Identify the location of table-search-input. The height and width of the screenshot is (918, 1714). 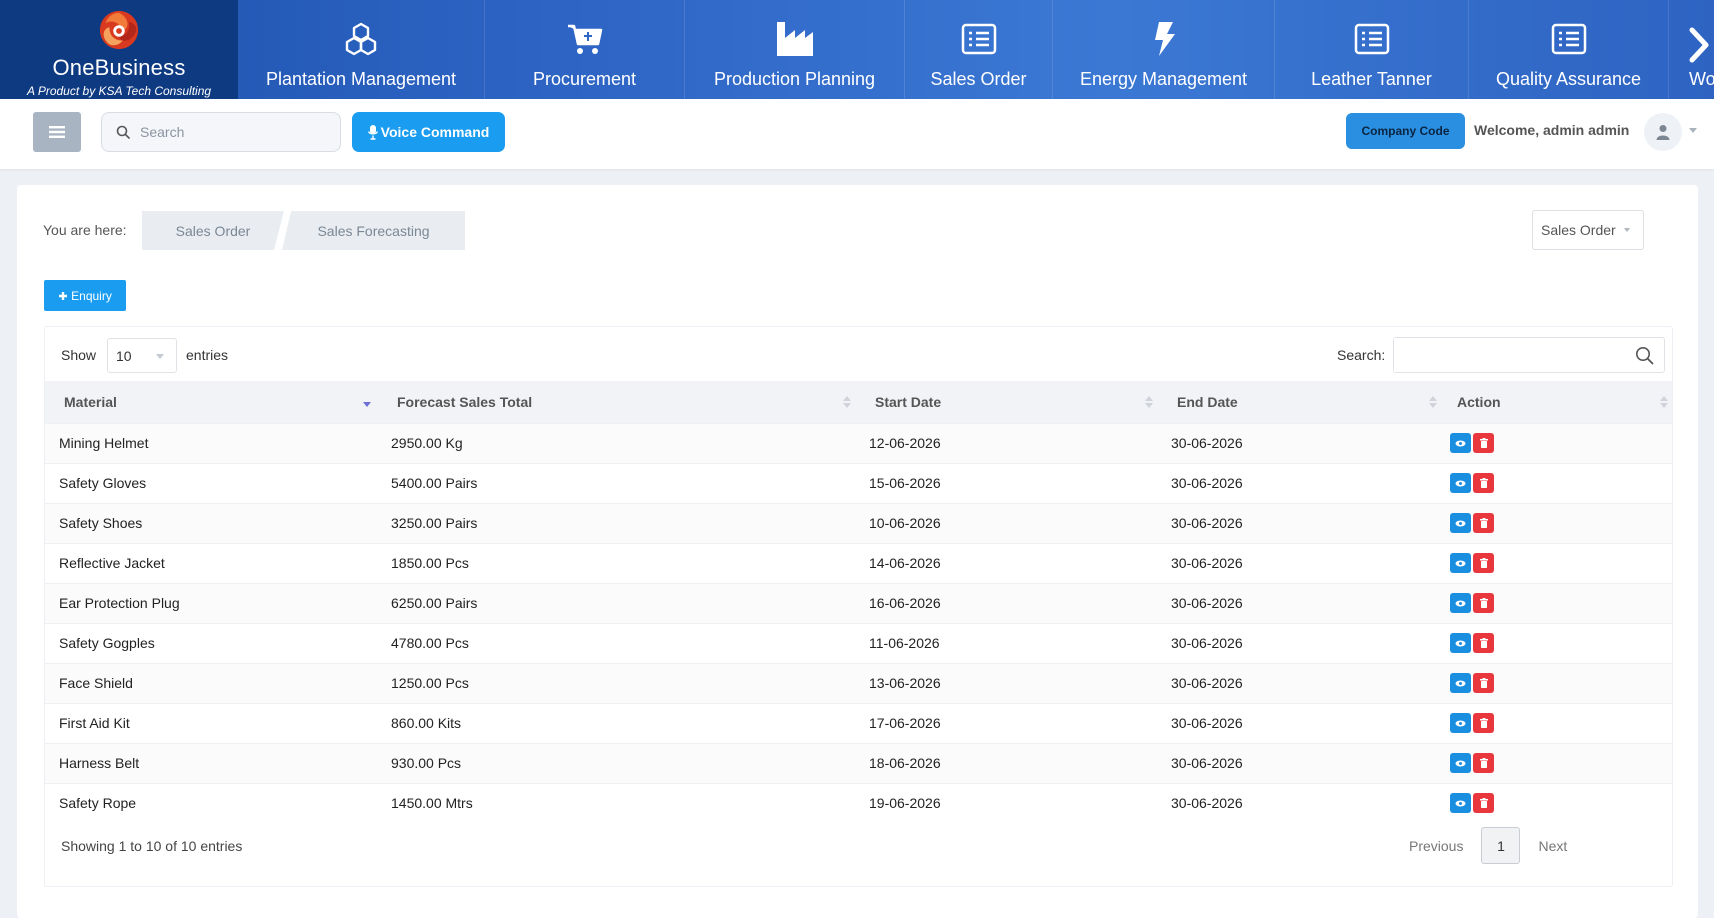
(1509, 355).